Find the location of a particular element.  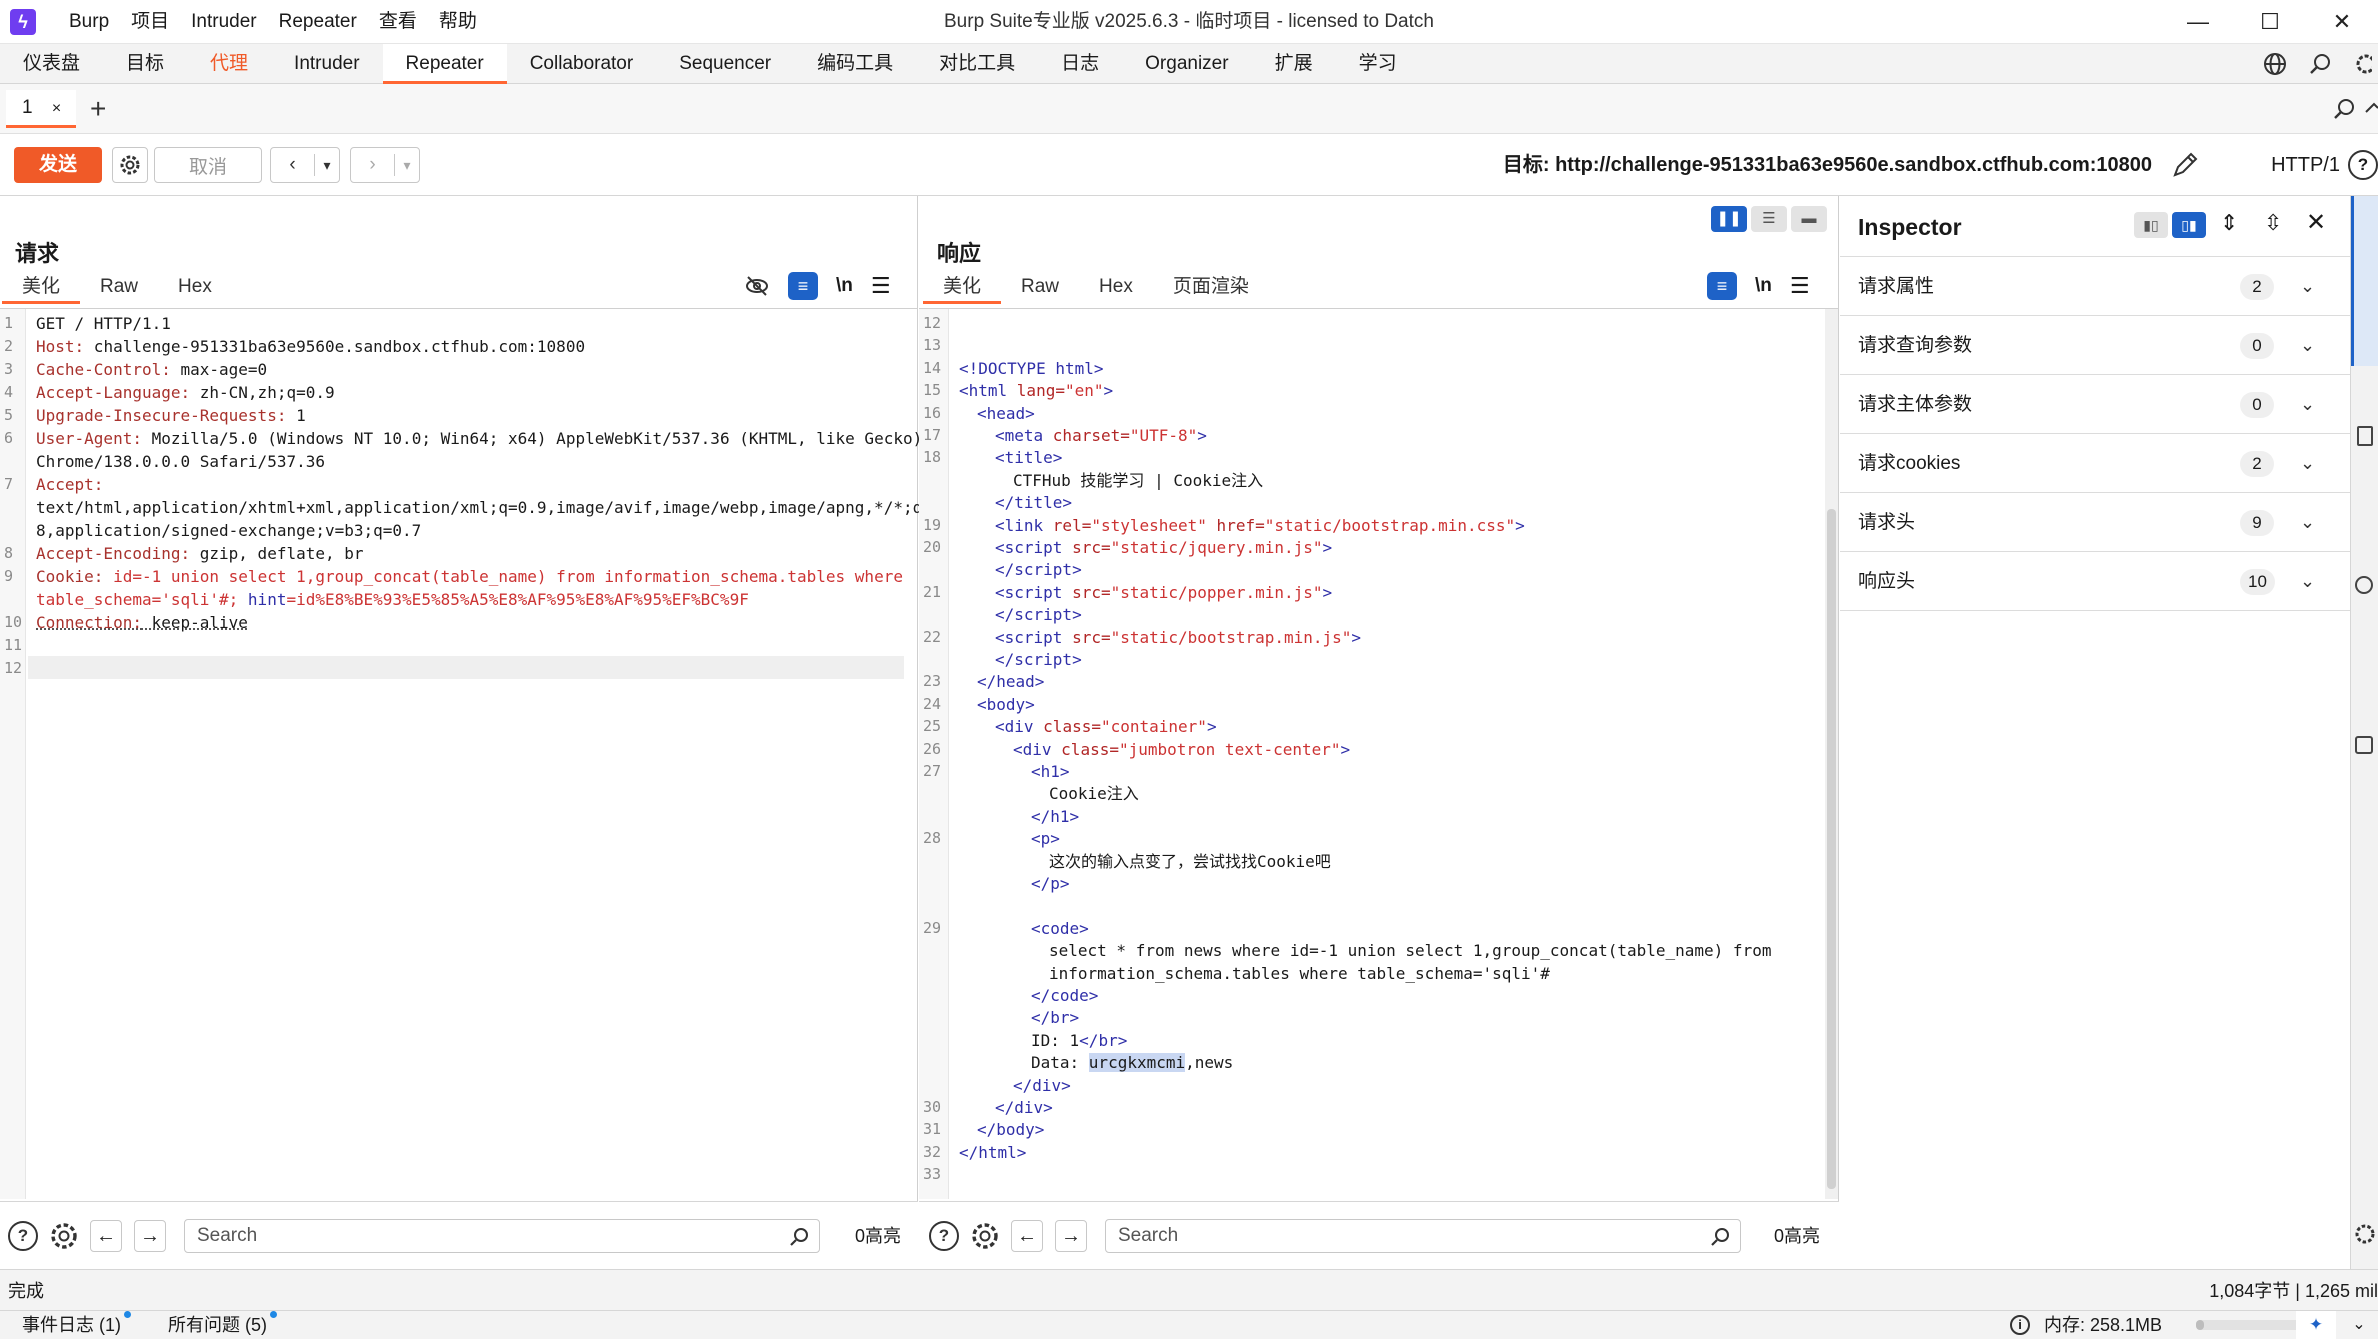

inspector-row-body-params: 请求主体参数 0 ⌄ is located at coordinates (2095, 404).